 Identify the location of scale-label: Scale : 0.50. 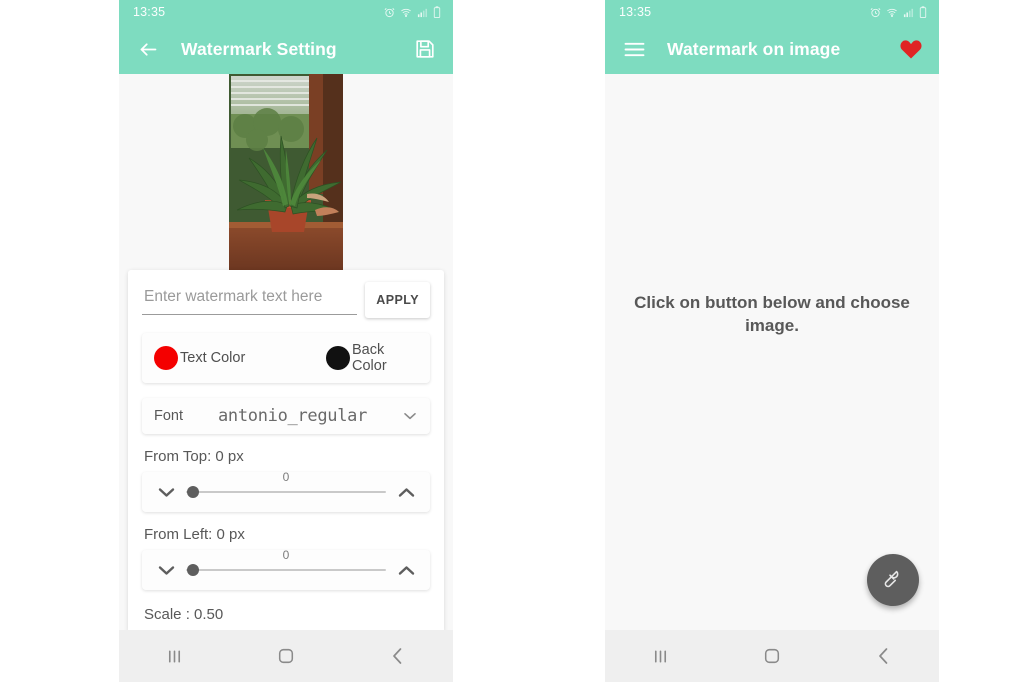
(184, 615).